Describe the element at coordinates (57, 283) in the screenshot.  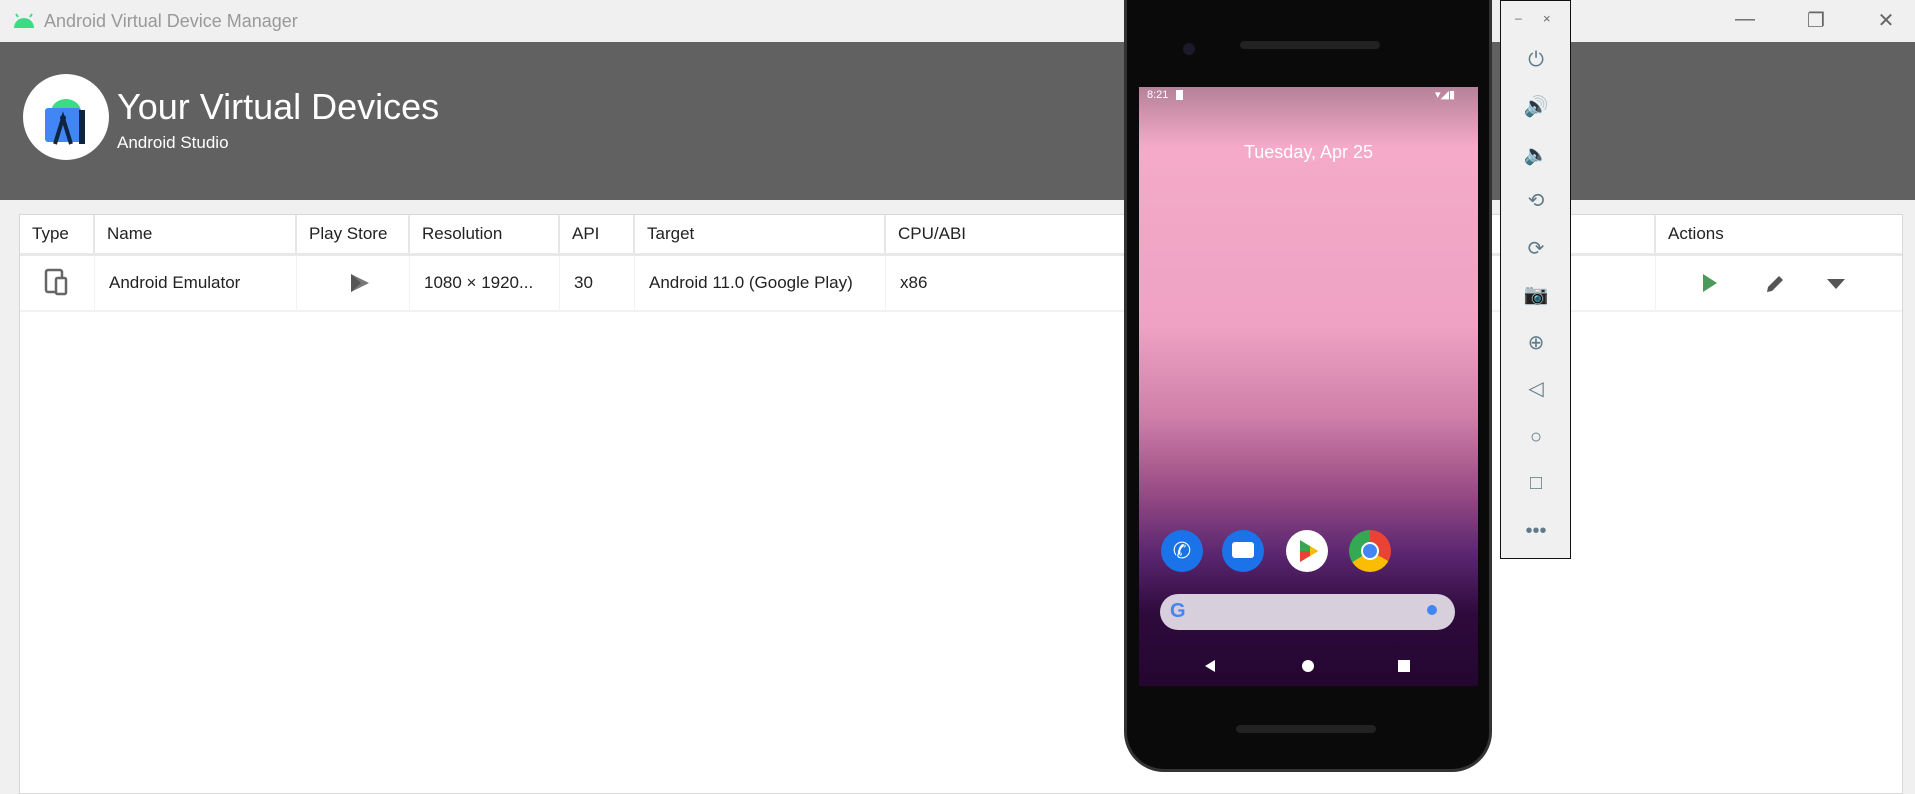
I see `phone-tablet-icon` at that location.